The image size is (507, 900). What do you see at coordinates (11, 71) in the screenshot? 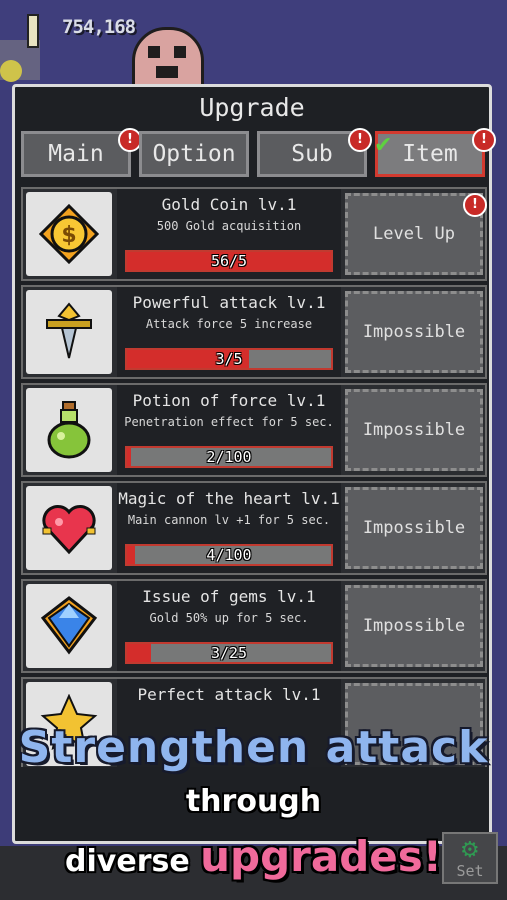
I see `orb-decoration` at bounding box center [11, 71].